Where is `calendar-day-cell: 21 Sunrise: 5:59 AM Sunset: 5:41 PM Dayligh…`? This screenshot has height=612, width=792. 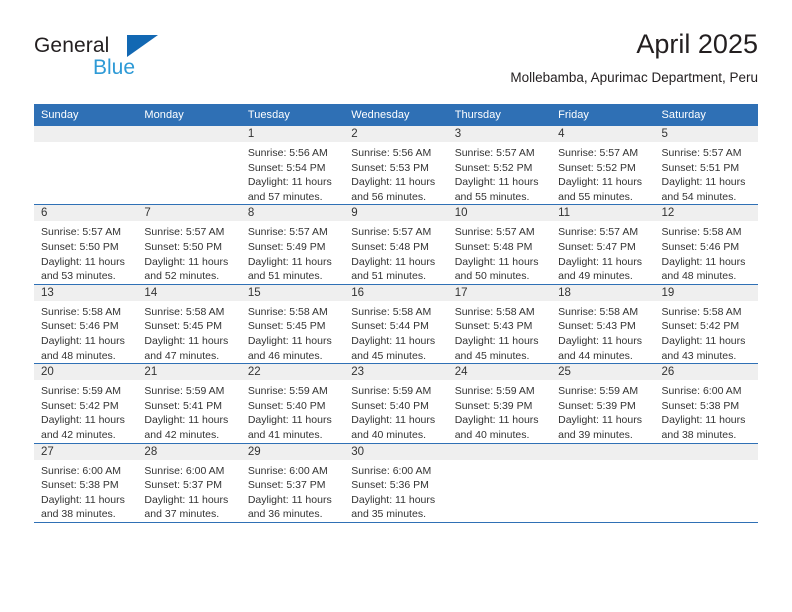 calendar-day-cell: 21 Sunrise: 5:59 AM Sunset: 5:41 PM Dayligh… is located at coordinates (189, 403).